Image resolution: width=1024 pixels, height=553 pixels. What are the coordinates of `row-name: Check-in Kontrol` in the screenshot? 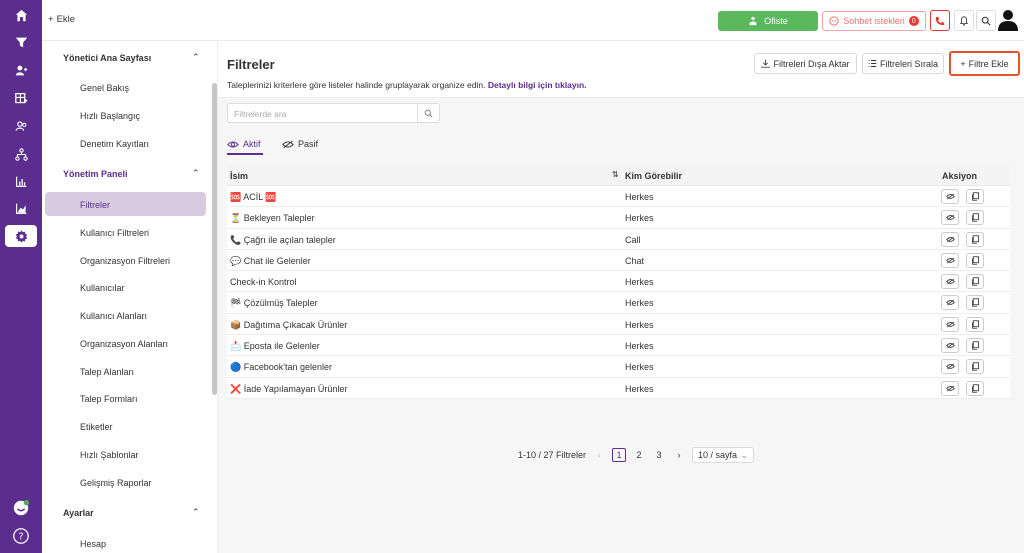 It's located at (263, 282).